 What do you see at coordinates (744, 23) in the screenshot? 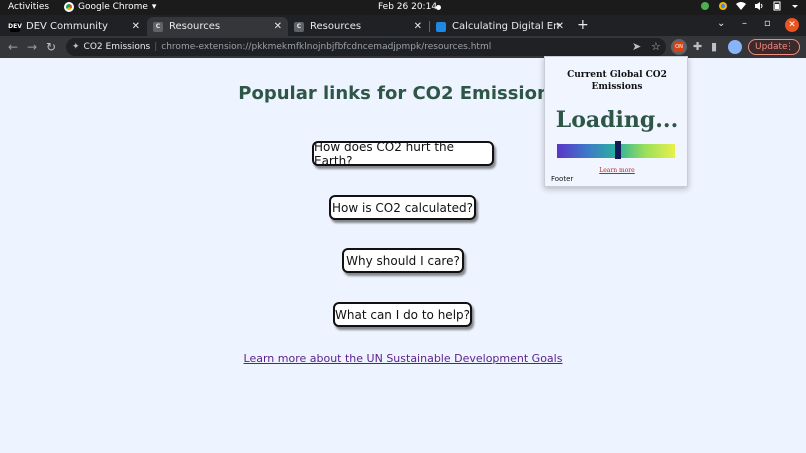
I see `minimize-button: –` at bounding box center [744, 23].